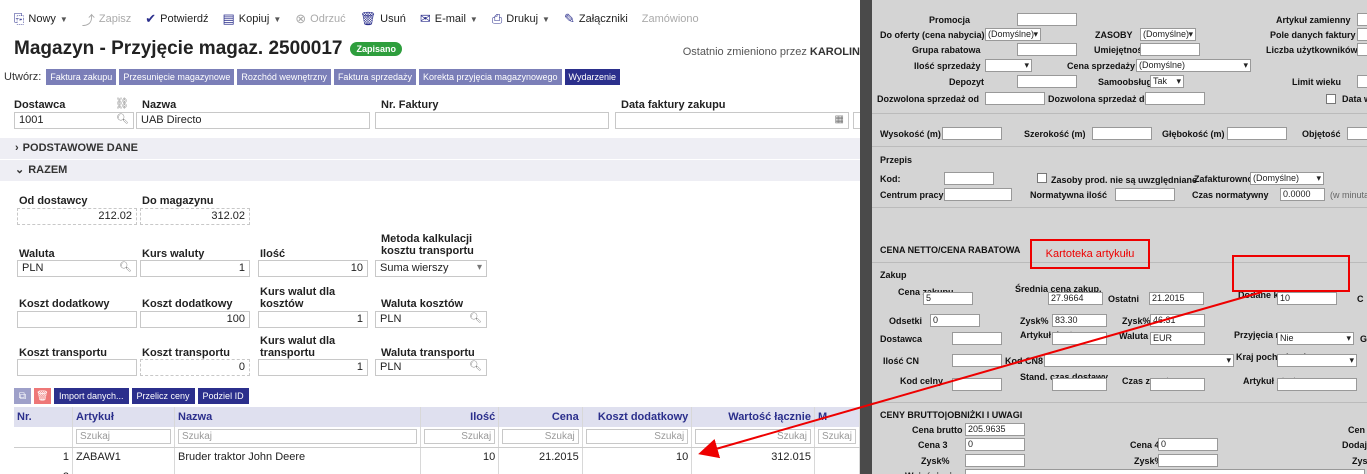 This screenshot has height=474, width=1367. I want to click on avg-price-field: 27.9664, so click(1075, 298).